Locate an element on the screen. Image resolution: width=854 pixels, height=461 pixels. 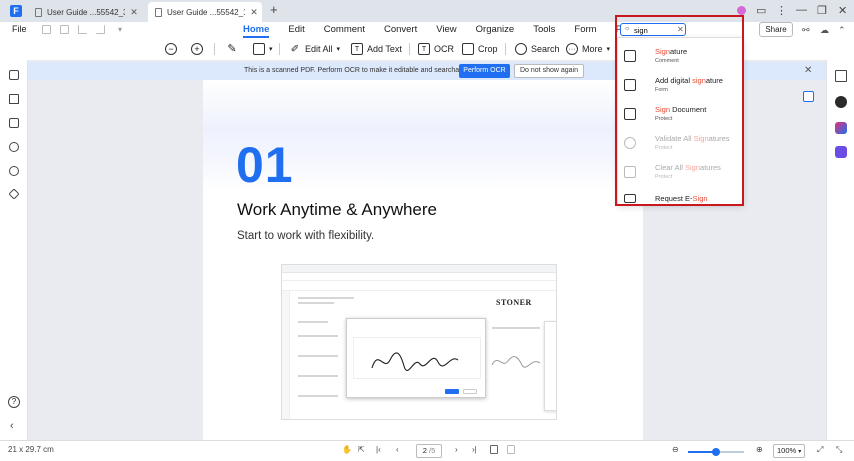
command-search-input is located at coordinates (654, 30).